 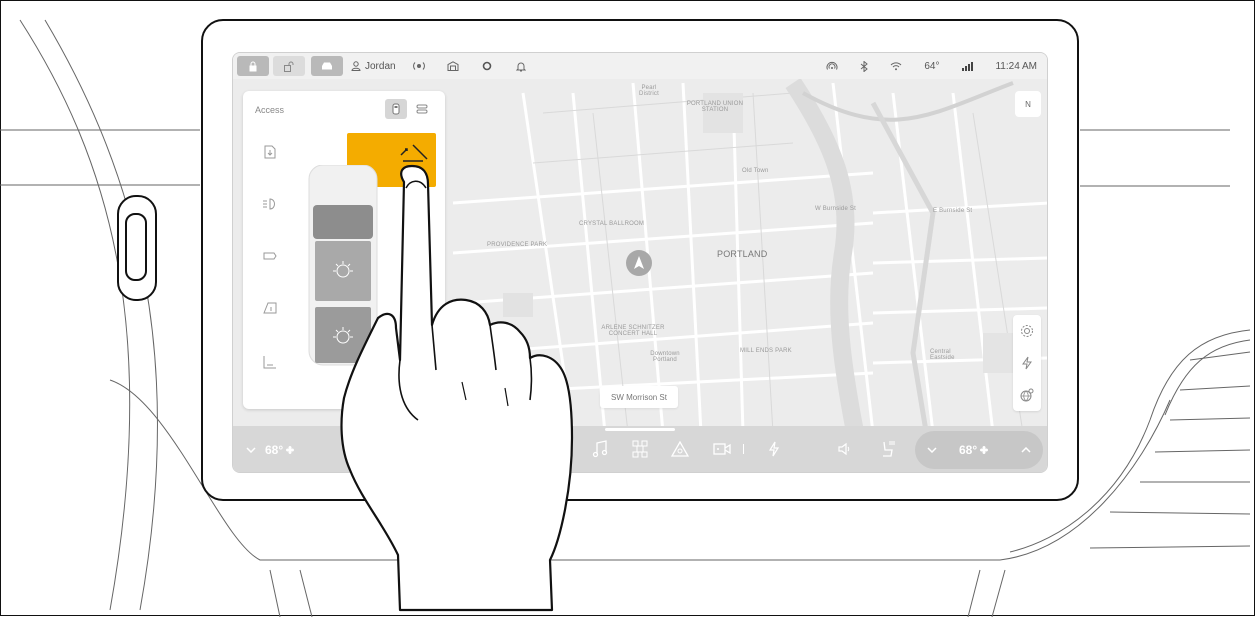 I want to click on garage-icon, so click(x=453, y=66).